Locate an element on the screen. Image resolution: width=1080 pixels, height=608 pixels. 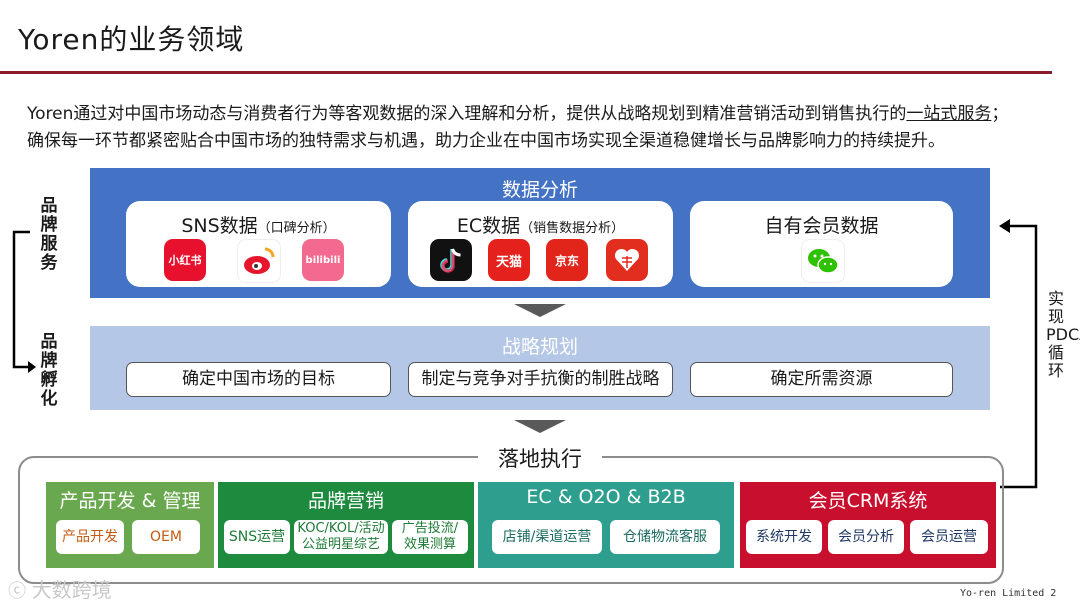
card-title: 自有会员数据 is located at coordinates (821, 226).